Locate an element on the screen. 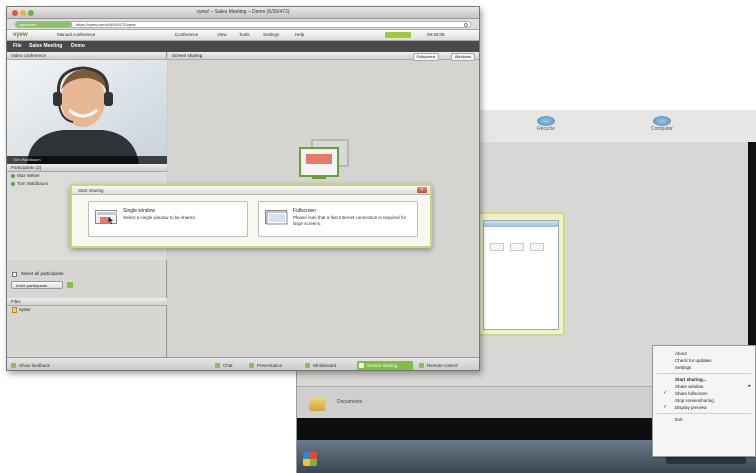 Image resolution: width=756 pixels, height=473 pixels. dialog-title-bar: Start sharing × is located at coordinates (251, 190).